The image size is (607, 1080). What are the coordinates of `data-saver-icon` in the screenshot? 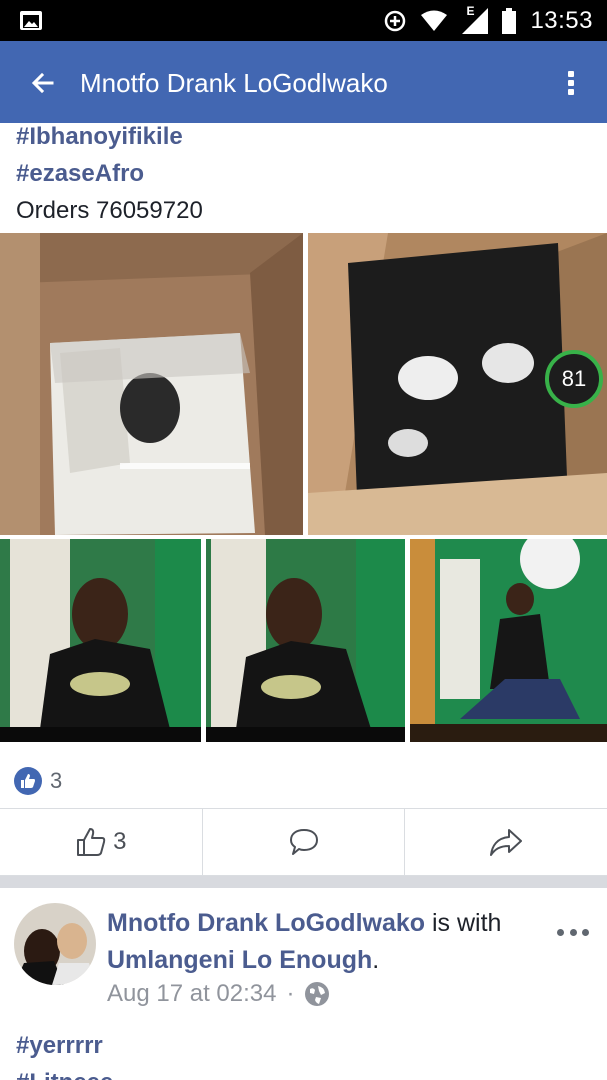 It's located at (395, 21).